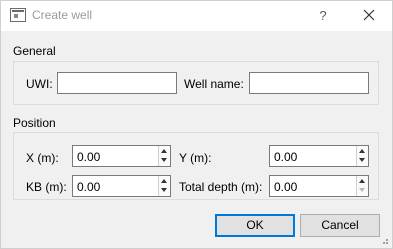 Image resolution: width=393 pixels, height=249 pixels. Describe the element at coordinates (323, 16) in the screenshot. I see `help-button: ?` at that location.